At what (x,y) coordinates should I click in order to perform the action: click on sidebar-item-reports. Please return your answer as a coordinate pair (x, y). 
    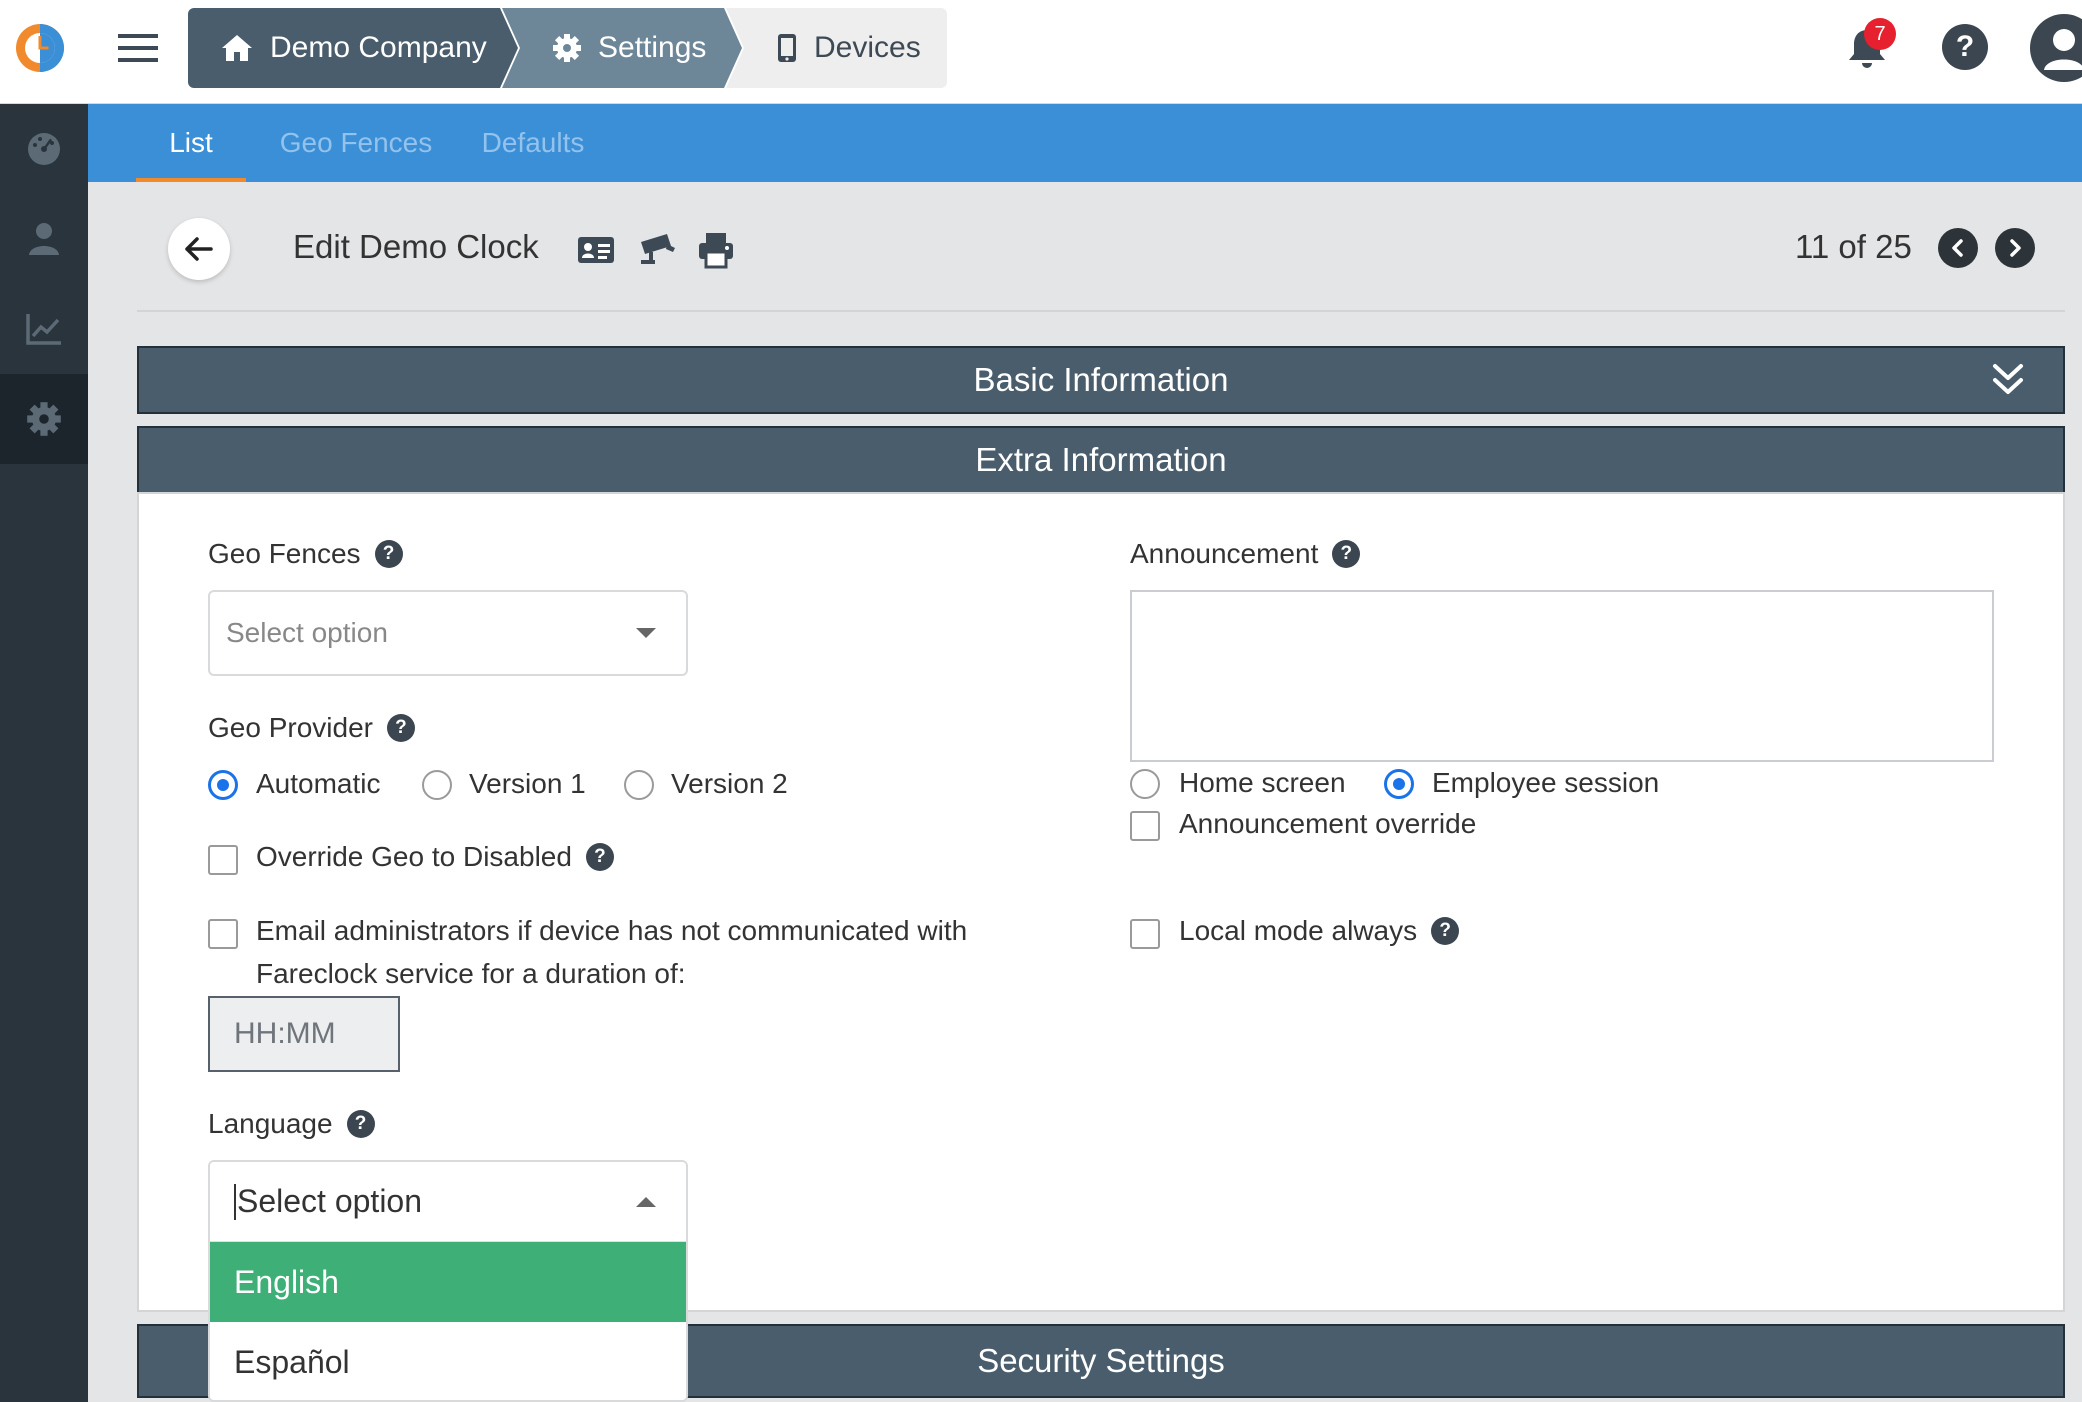
    Looking at the image, I should click on (44, 329).